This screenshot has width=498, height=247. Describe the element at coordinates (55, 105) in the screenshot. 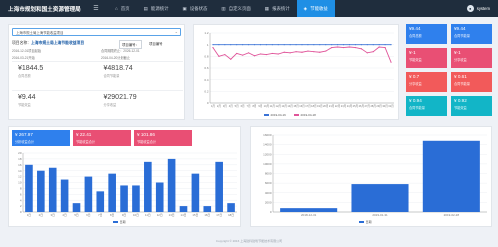

I see `stat-saving-benefit: ¥9.44 节能效益` at that location.